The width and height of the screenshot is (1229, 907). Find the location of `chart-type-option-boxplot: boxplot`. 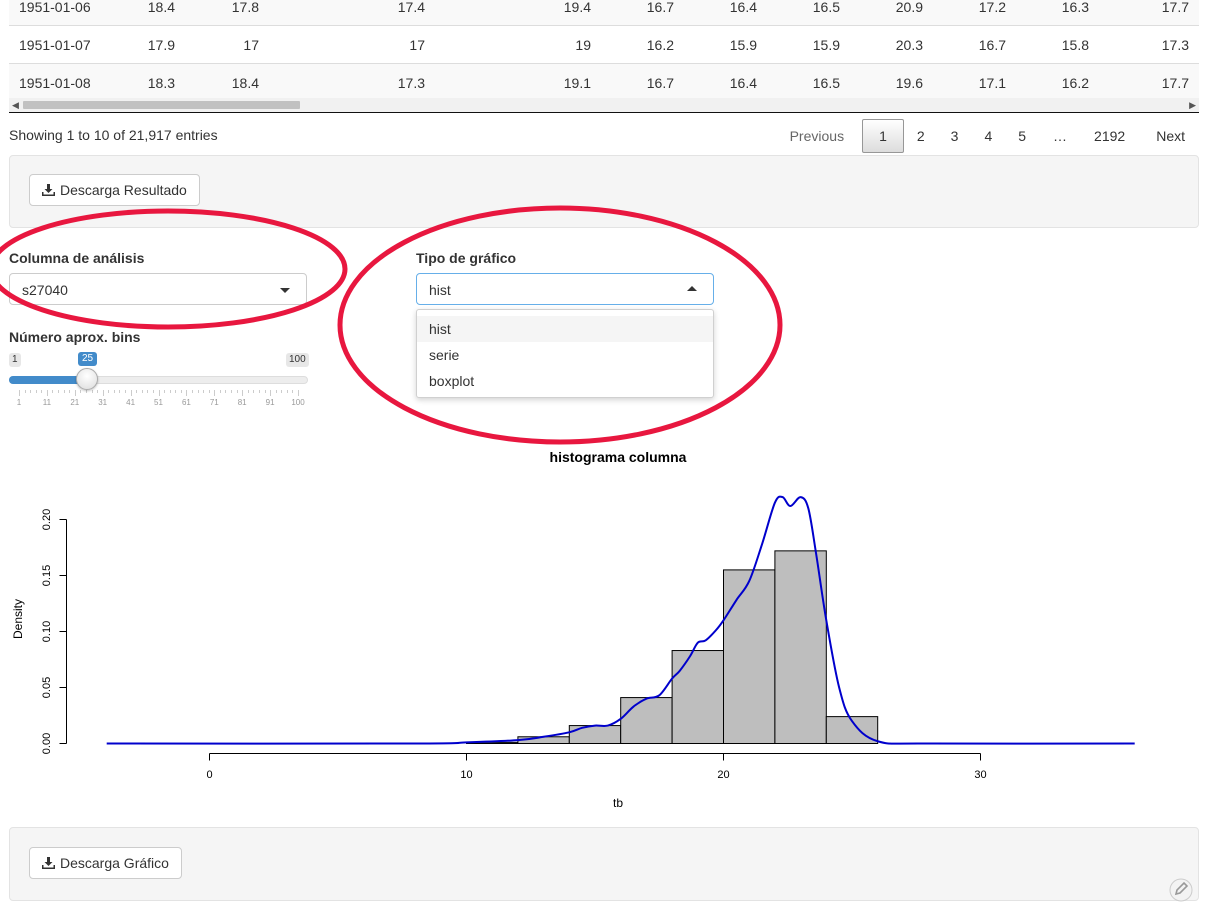

chart-type-option-boxplot: boxplot is located at coordinates (565, 381).